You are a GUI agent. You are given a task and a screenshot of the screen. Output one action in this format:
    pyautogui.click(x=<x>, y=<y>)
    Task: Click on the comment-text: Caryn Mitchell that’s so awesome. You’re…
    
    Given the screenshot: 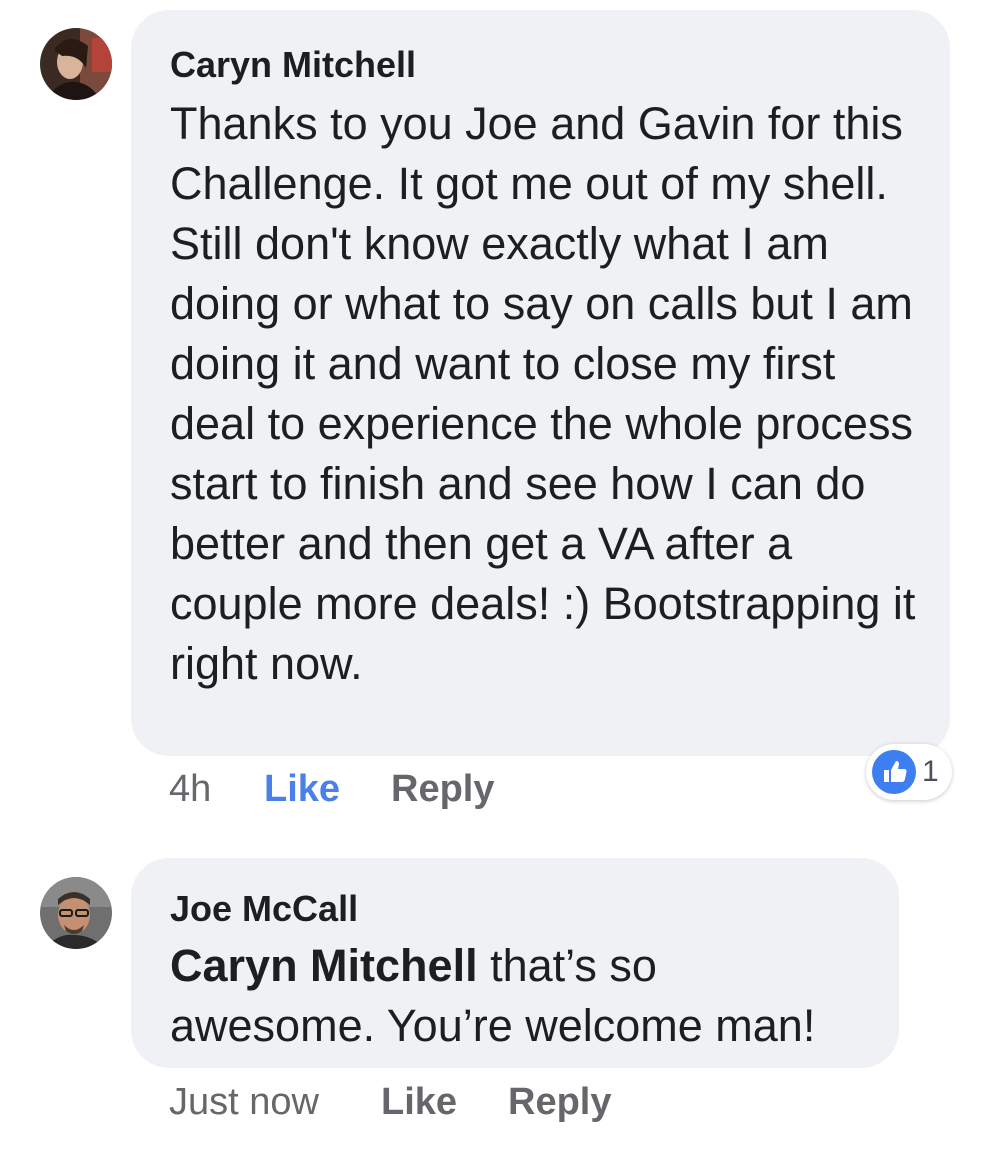 What is the action you would take?
    pyautogui.click(x=520, y=996)
    